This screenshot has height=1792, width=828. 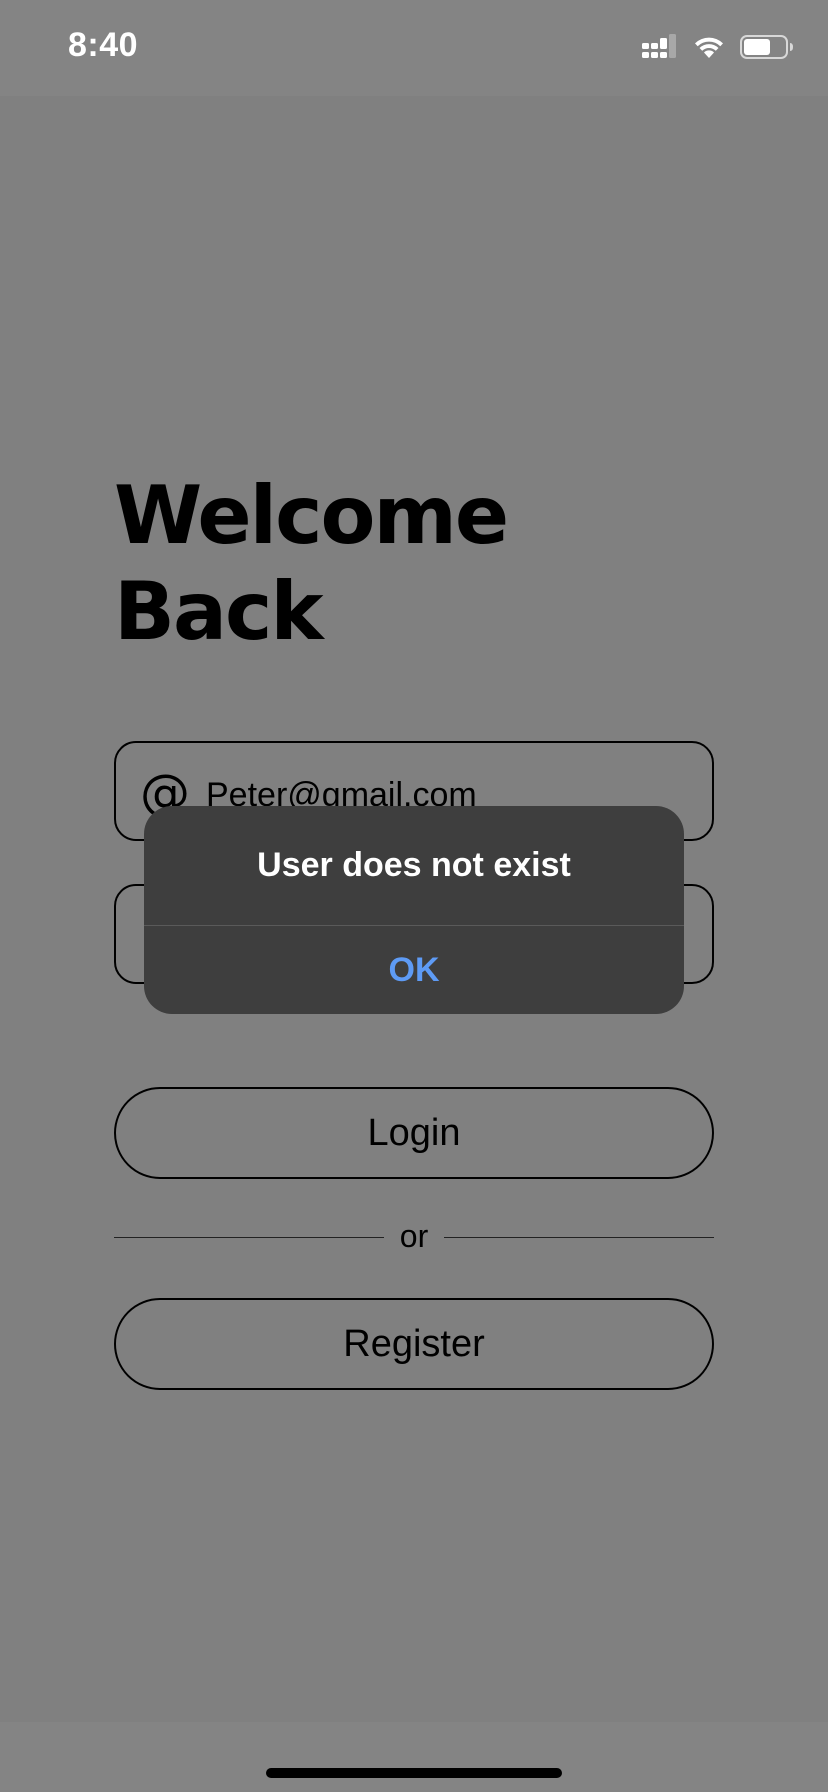 What do you see at coordinates (394, 564) in the screenshot?
I see `page-title: Welcome Back` at bounding box center [394, 564].